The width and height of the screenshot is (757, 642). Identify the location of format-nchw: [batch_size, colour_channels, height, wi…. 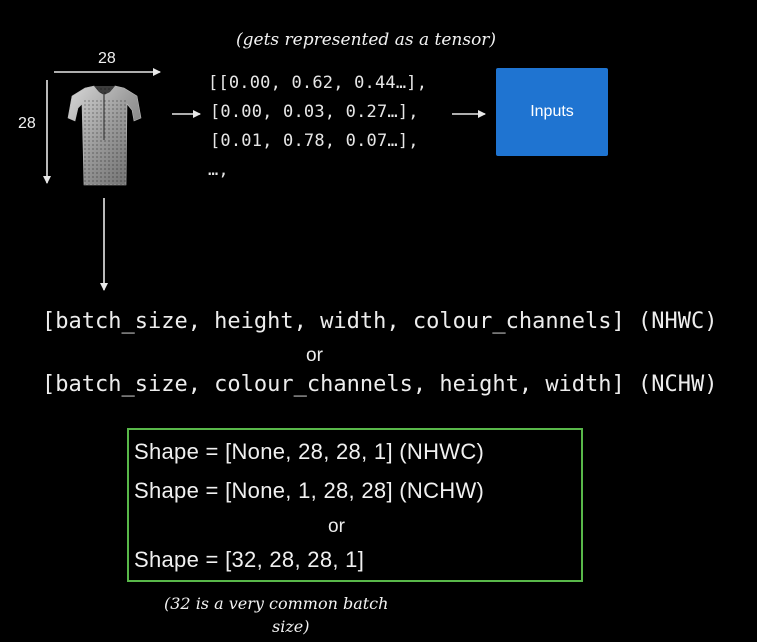
(380, 384).